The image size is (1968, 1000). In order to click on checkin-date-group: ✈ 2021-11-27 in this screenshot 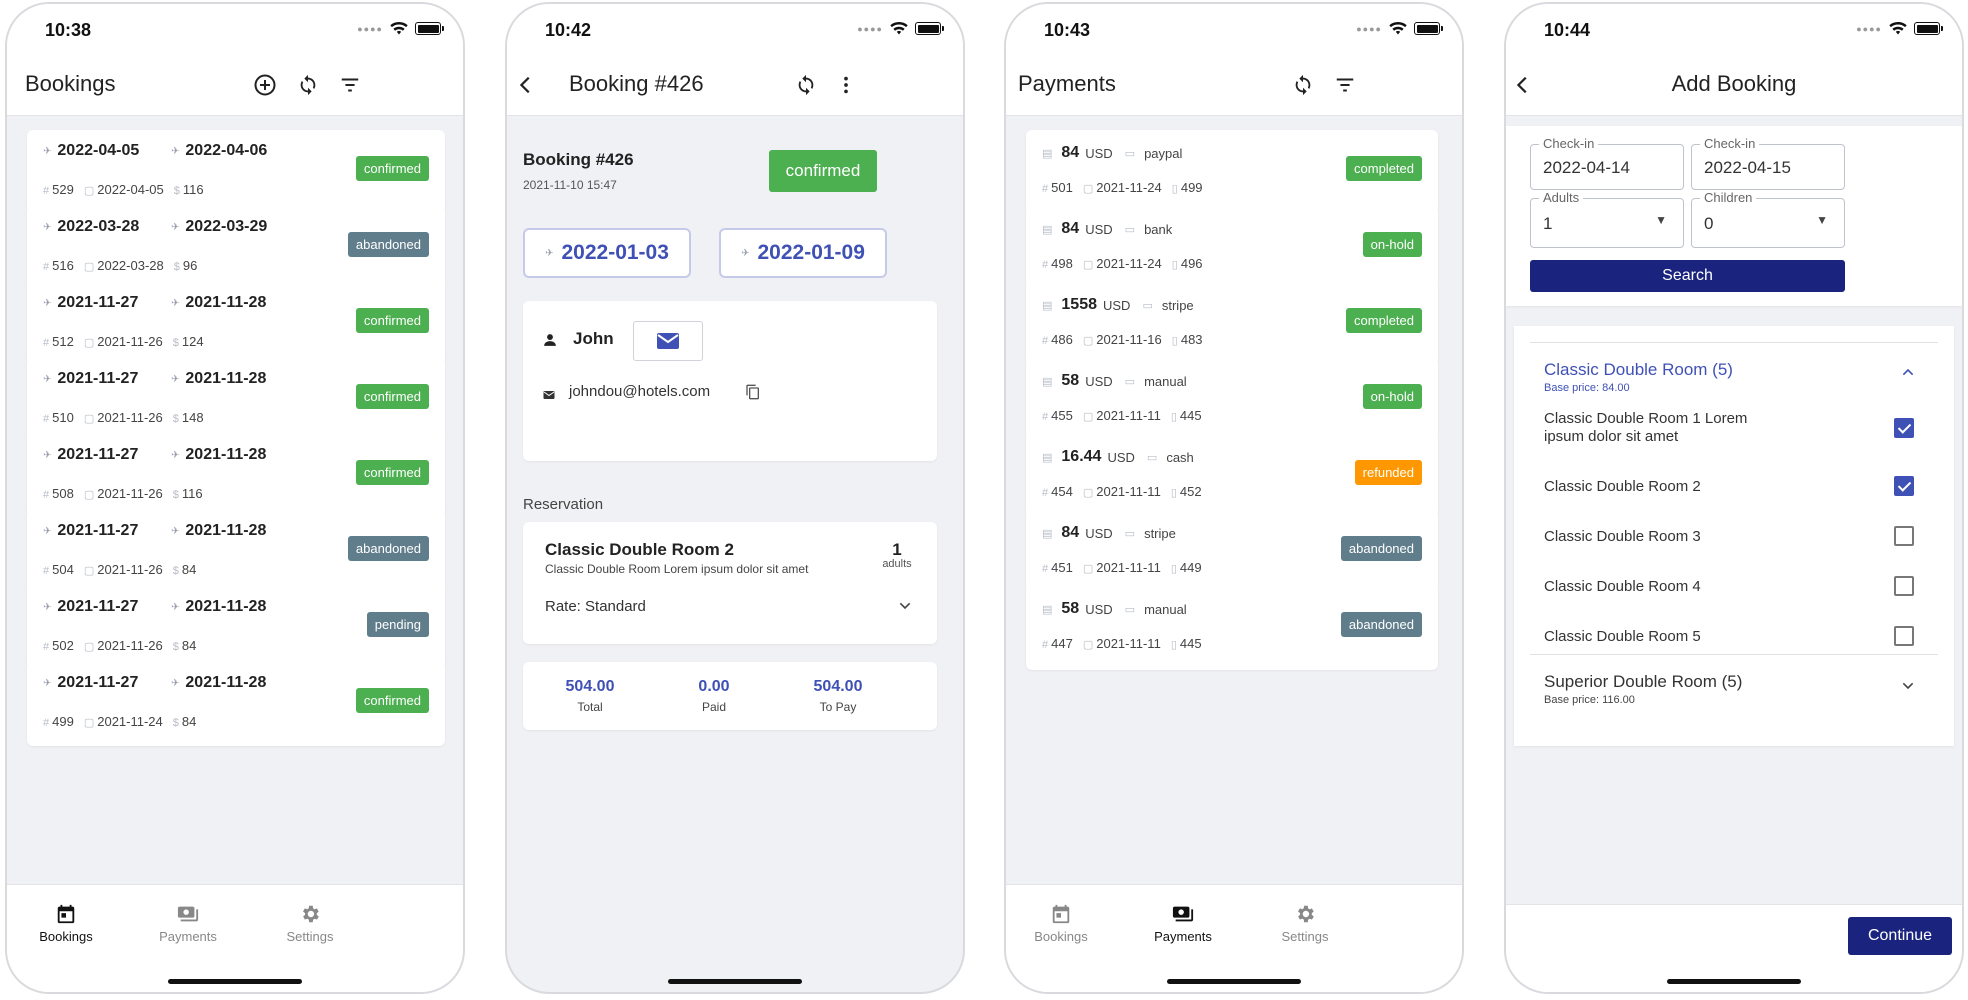, I will do `click(90, 531)`.